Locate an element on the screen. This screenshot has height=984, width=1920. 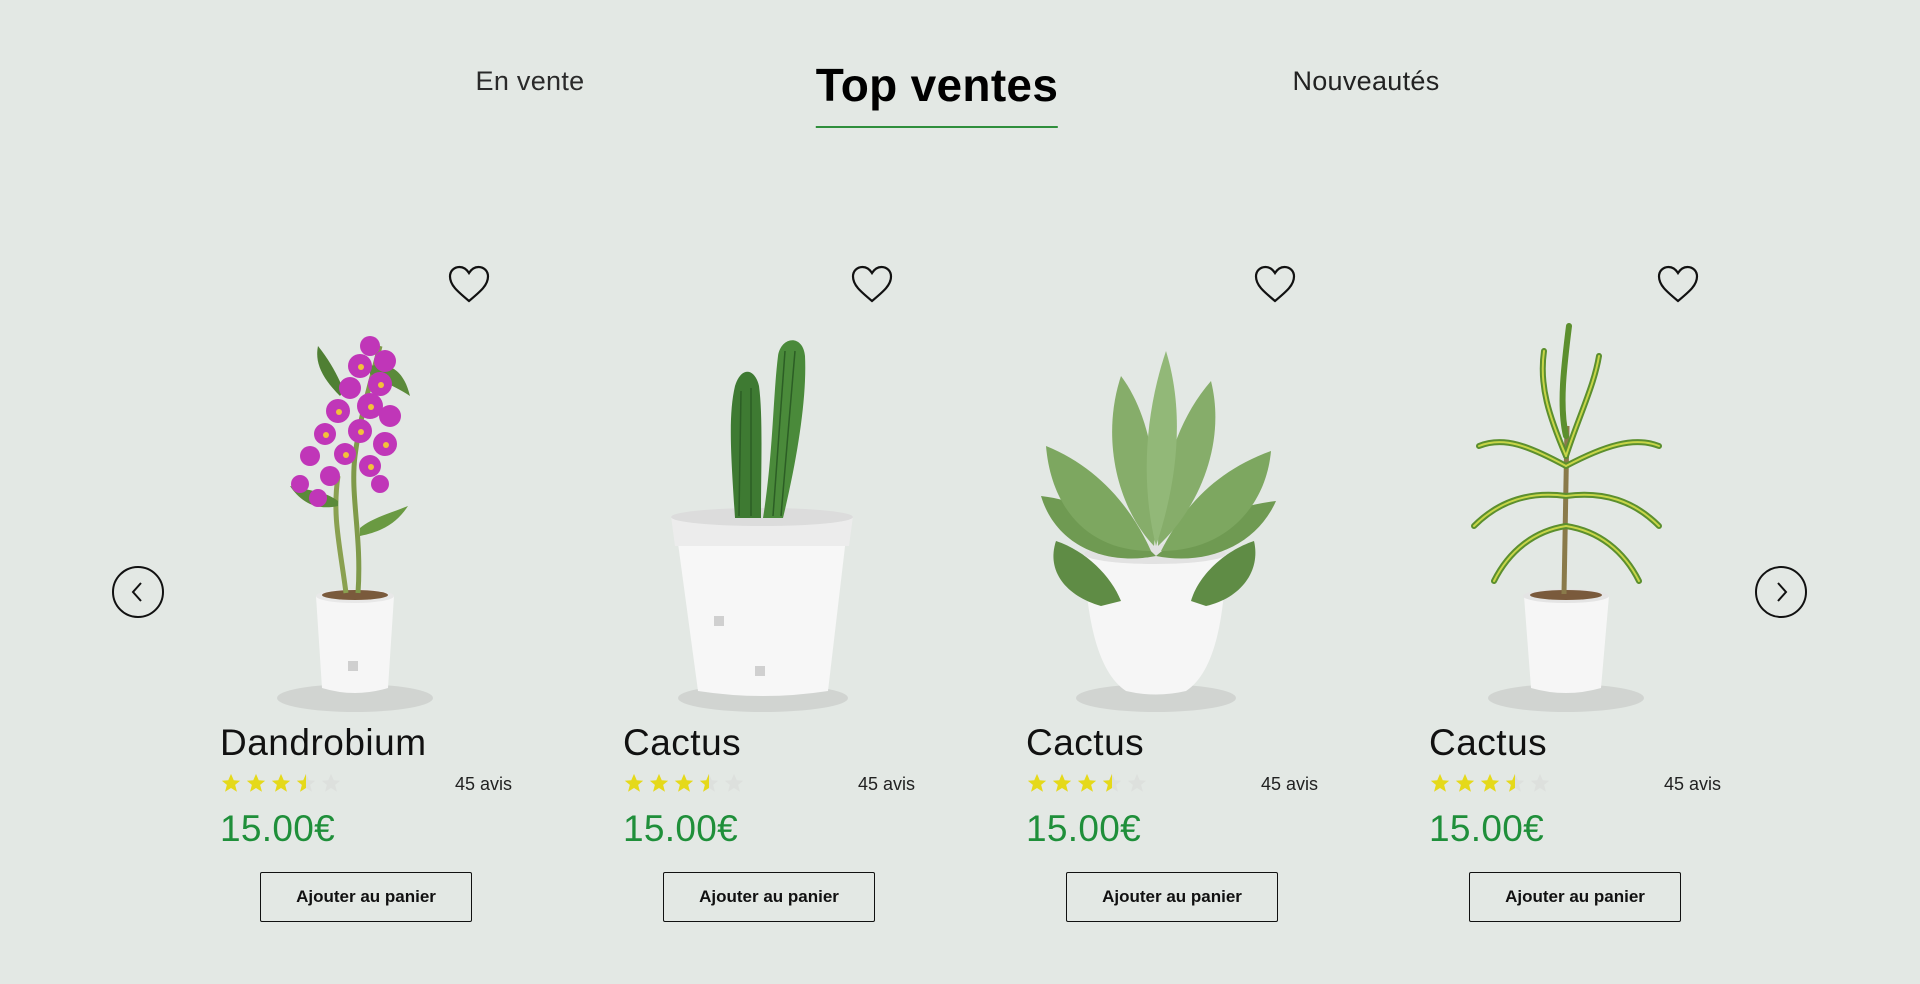
category-tabs: En vente Top ventes Nouveautés is located at coordinates (960, 70).